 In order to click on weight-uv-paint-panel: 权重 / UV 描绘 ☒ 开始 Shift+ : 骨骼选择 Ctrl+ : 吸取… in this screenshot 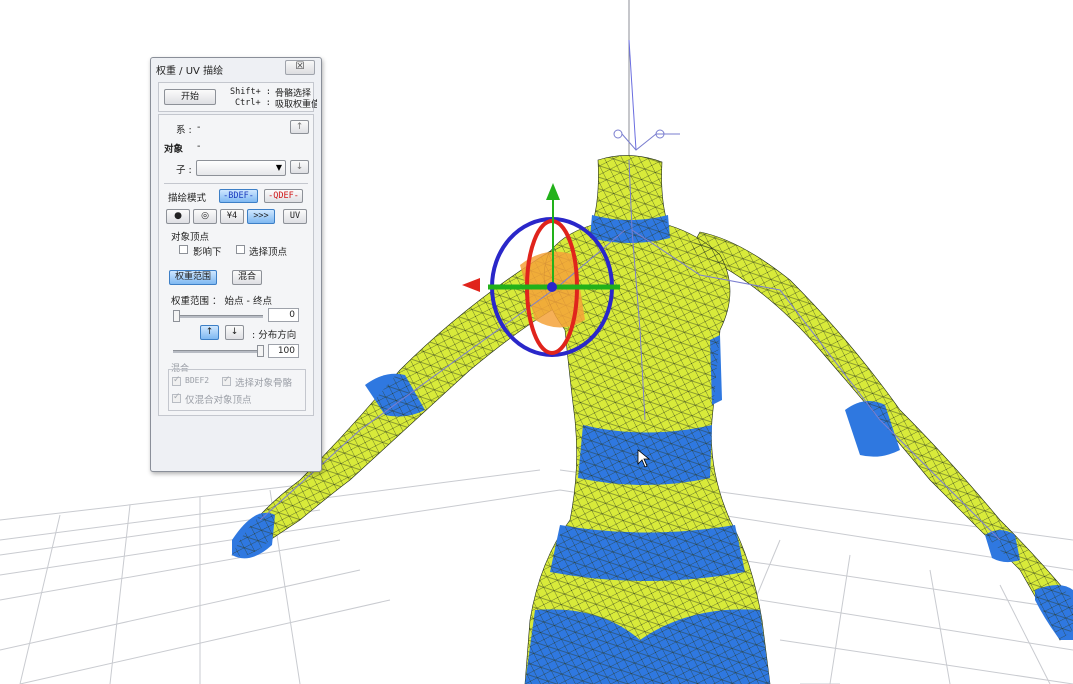, I will do `click(236, 264)`.